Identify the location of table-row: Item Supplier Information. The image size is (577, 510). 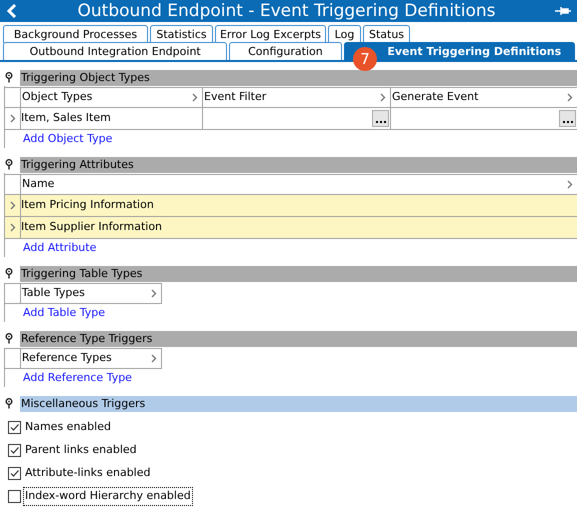
(291, 228).